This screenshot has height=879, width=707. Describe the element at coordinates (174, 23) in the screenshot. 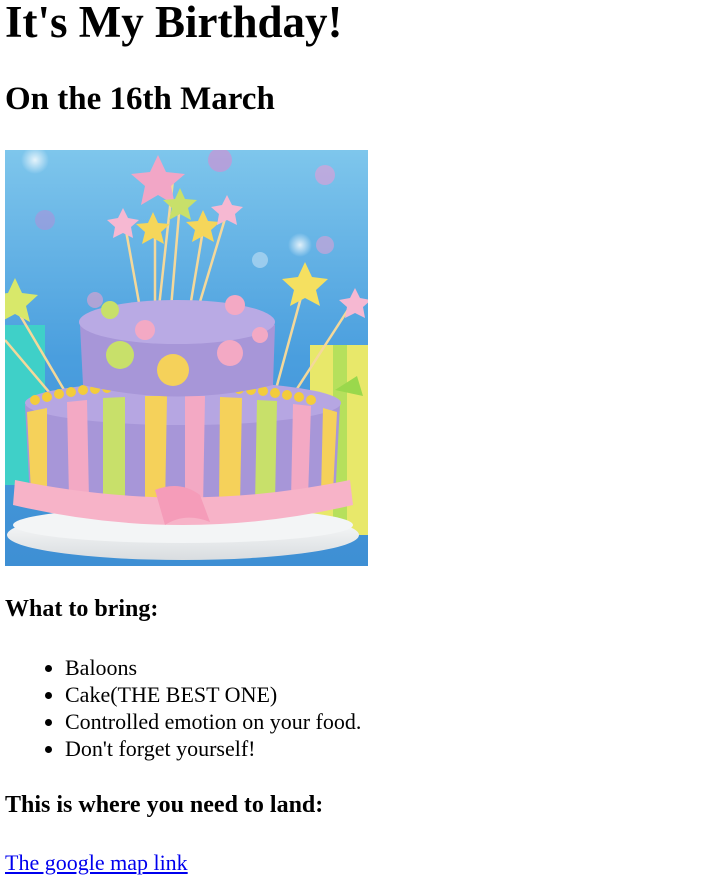

I see `page-title: It's My Birthday!` at that location.